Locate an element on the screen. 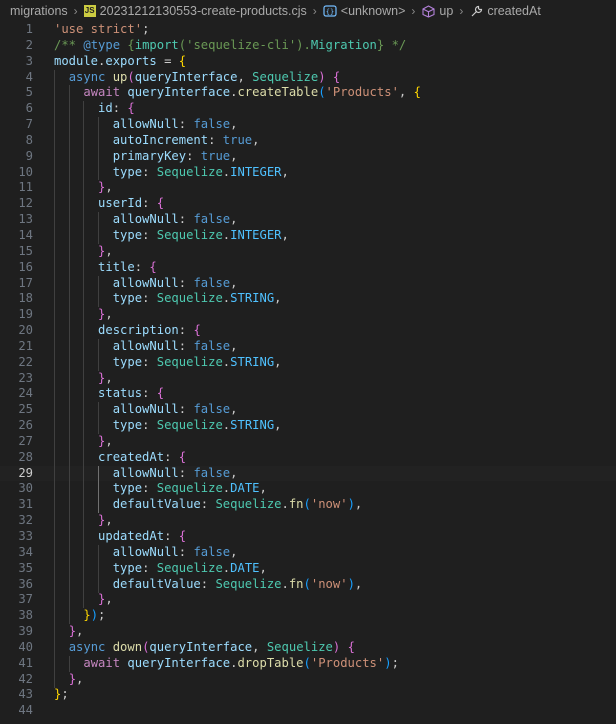  code-line: 6 id: { is located at coordinates (308, 109).